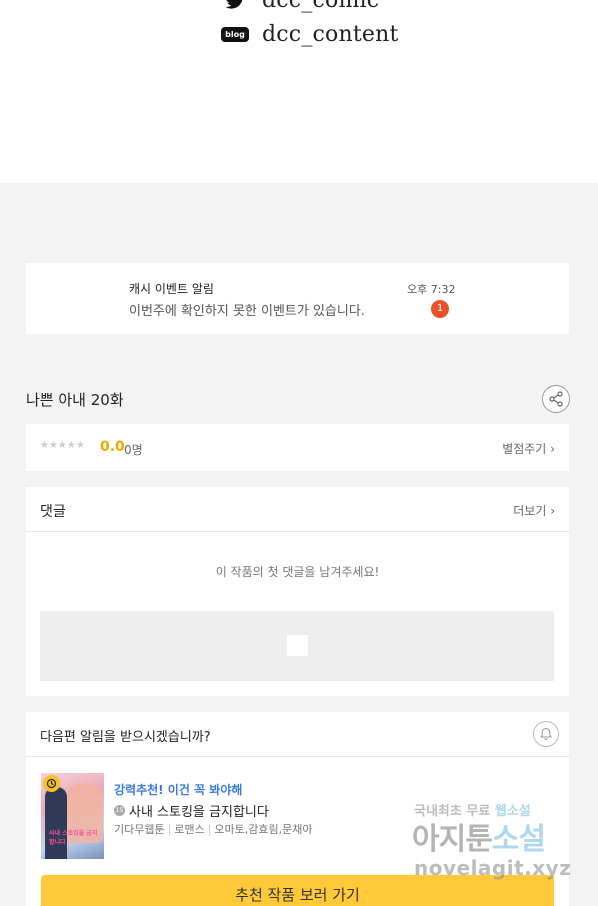 The image size is (598, 906). I want to click on blog-link: blog dcc_content, so click(310, 34).